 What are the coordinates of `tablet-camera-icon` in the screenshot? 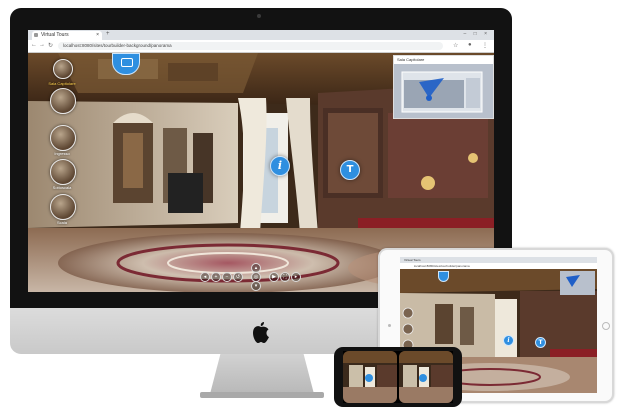 It's located at (389, 325).